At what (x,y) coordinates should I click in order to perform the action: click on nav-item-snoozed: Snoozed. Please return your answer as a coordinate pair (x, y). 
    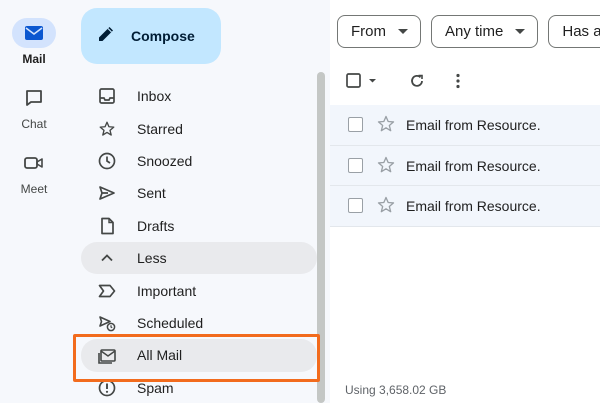
    Looking at the image, I should click on (199, 161).